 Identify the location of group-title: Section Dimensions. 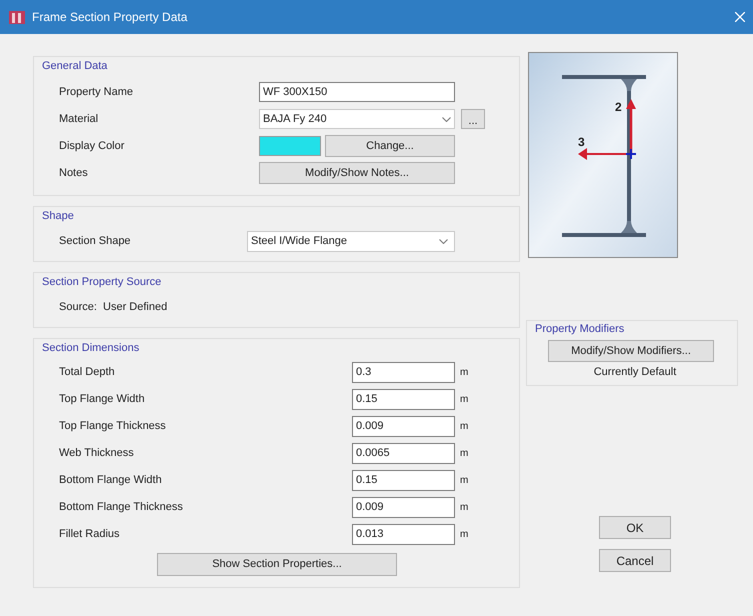
(91, 348).